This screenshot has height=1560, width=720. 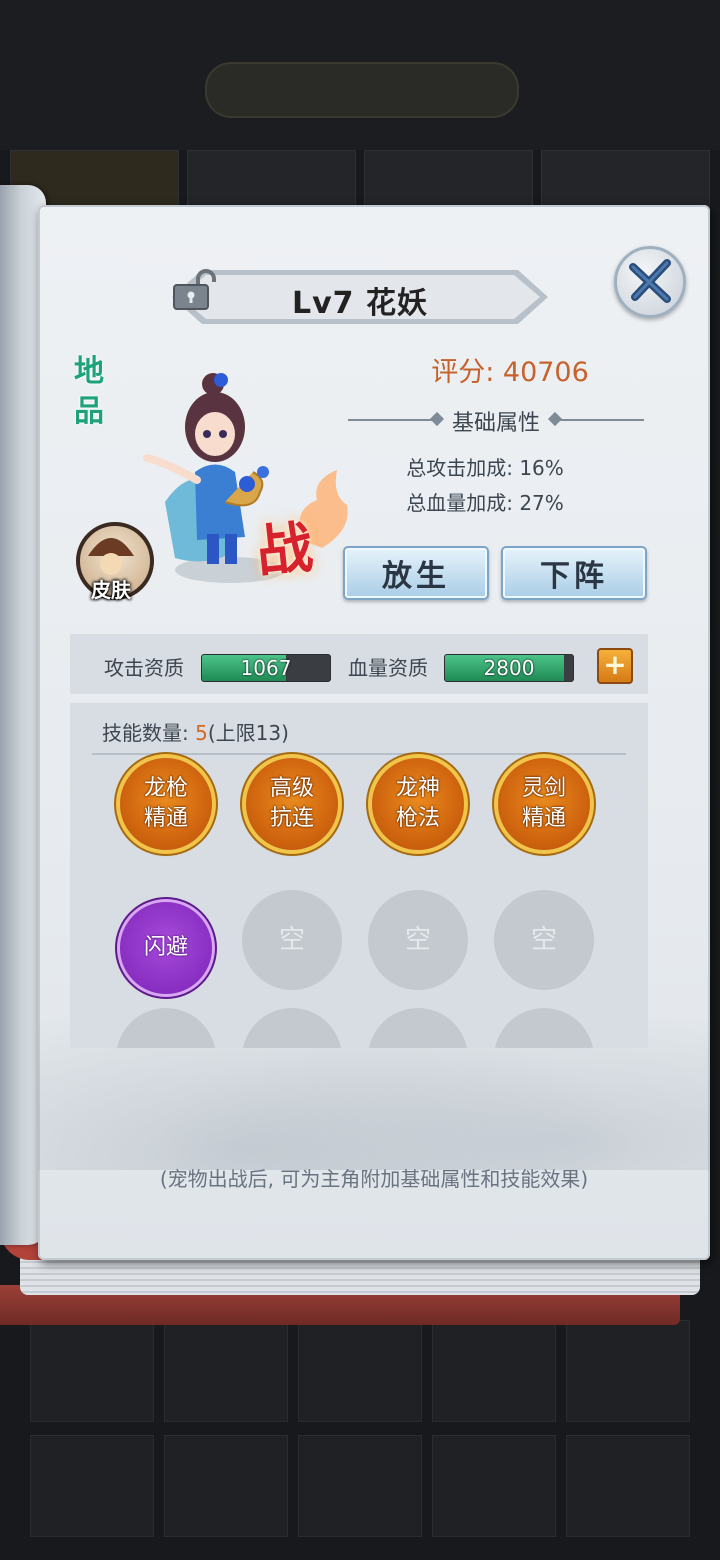 I want to click on attr-attack-bonus: 总攻击加成: 16%, so click(x=485, y=466).